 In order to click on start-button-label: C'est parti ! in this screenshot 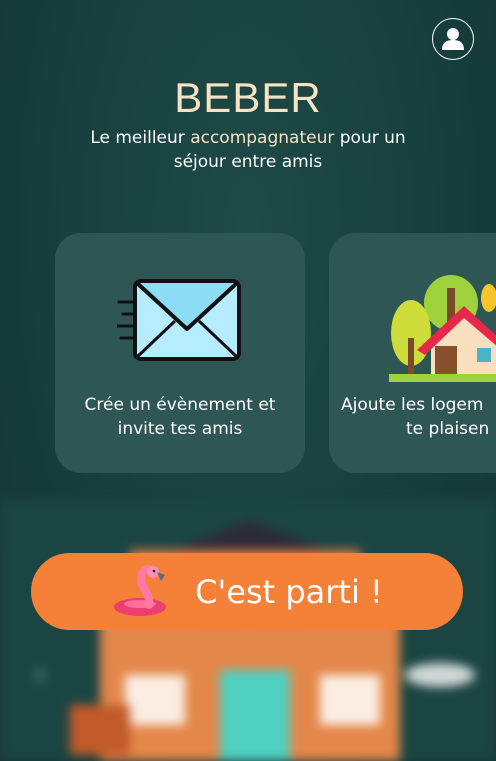, I will do `click(289, 591)`.